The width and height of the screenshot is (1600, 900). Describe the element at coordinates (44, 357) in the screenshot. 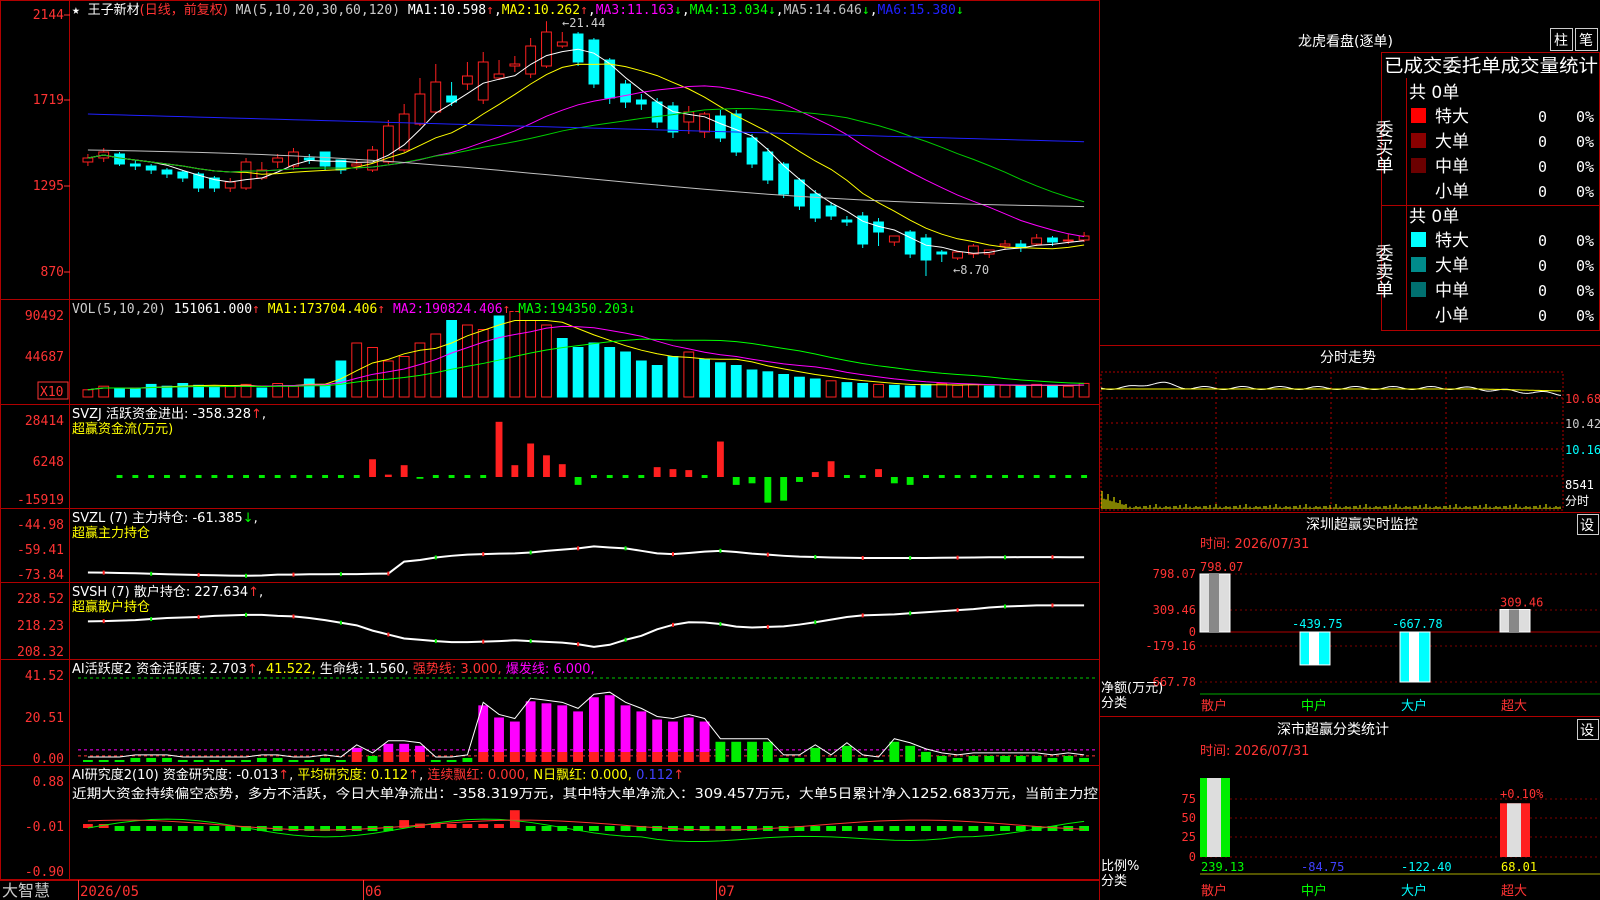

I see `y-tick: 44687` at that location.